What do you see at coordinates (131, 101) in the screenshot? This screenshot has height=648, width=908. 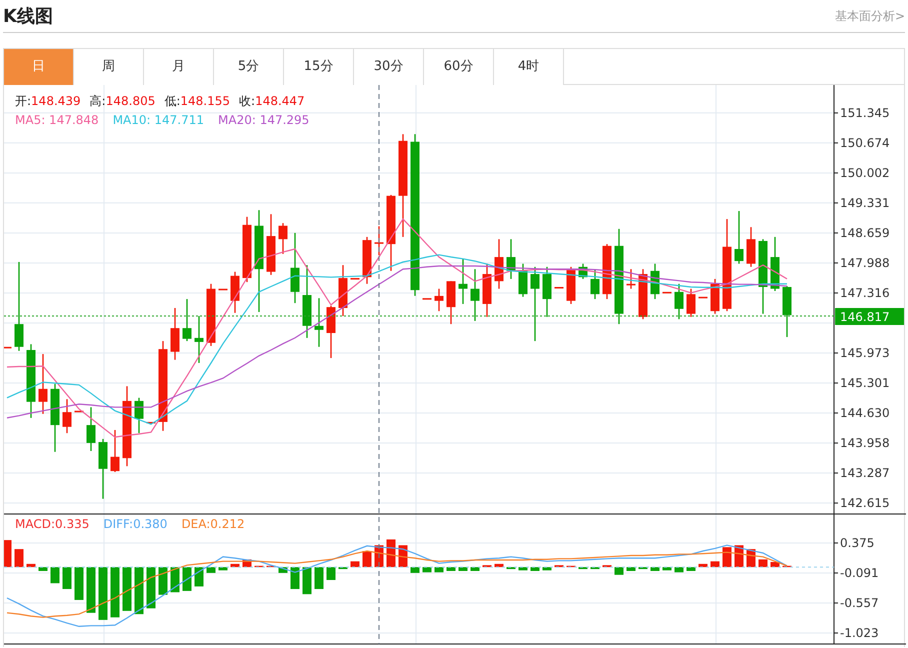 I see `ohlc-value: 148.805` at bounding box center [131, 101].